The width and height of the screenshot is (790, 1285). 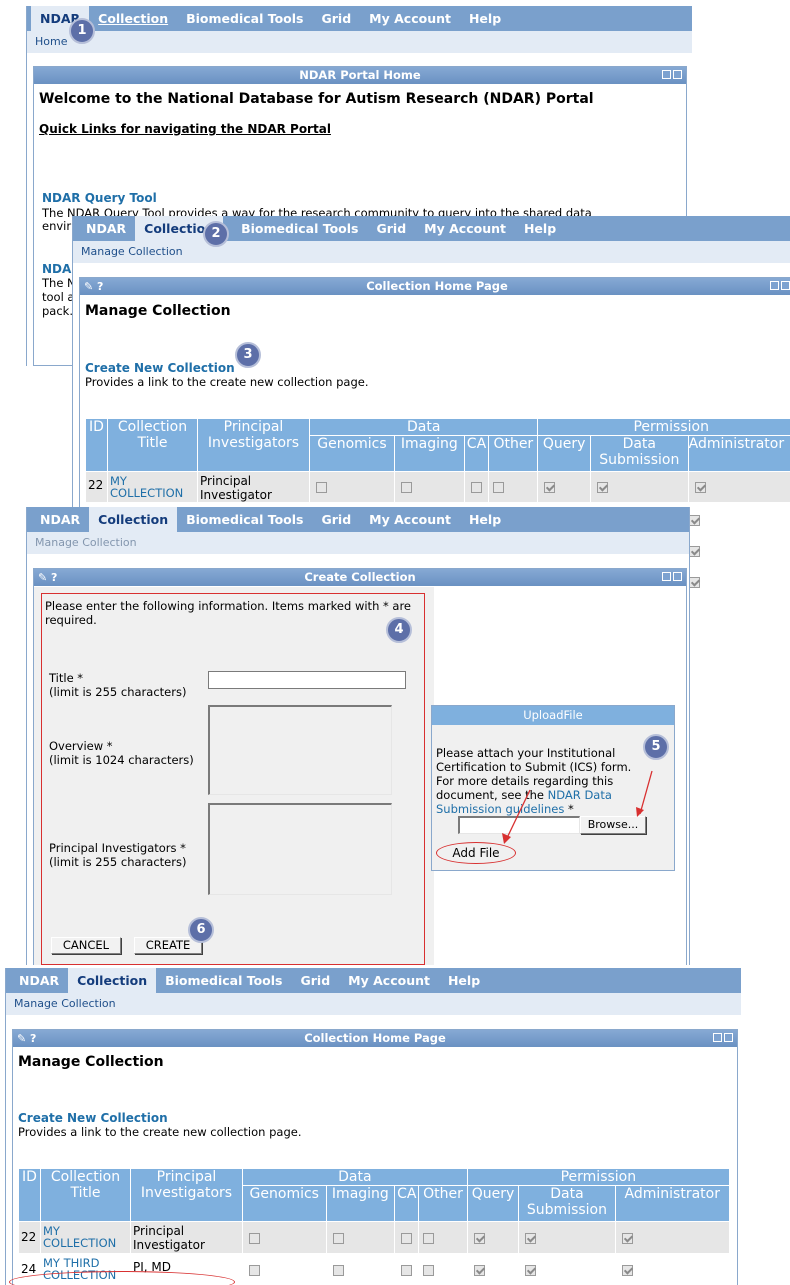 I want to click on desc-frag-1: The N, so click(x=59, y=283).